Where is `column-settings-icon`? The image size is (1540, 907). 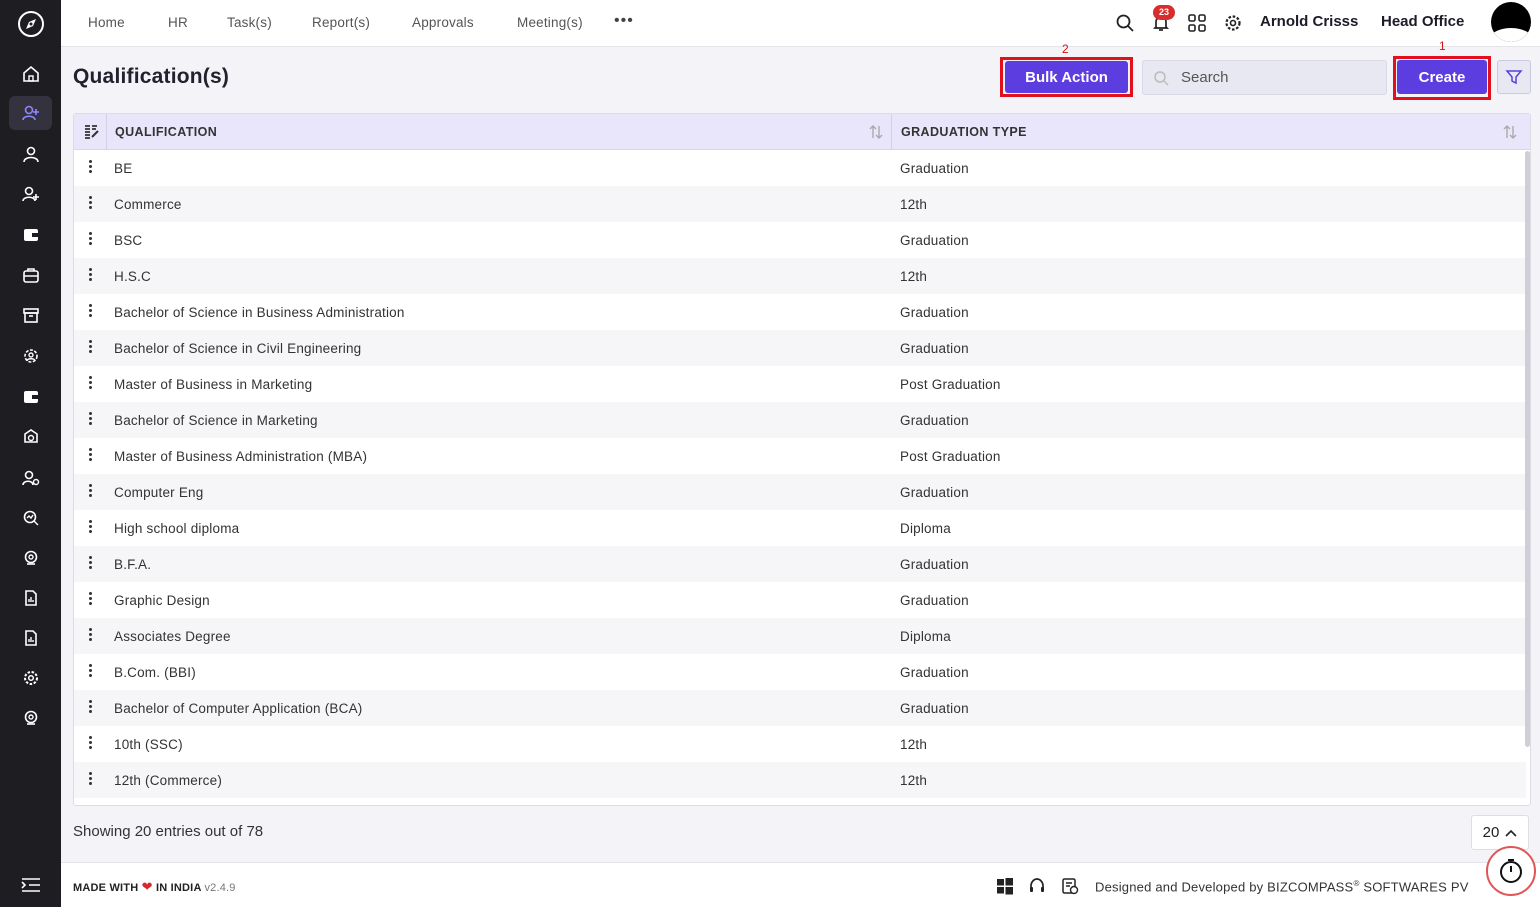 column-settings-icon is located at coordinates (92, 132).